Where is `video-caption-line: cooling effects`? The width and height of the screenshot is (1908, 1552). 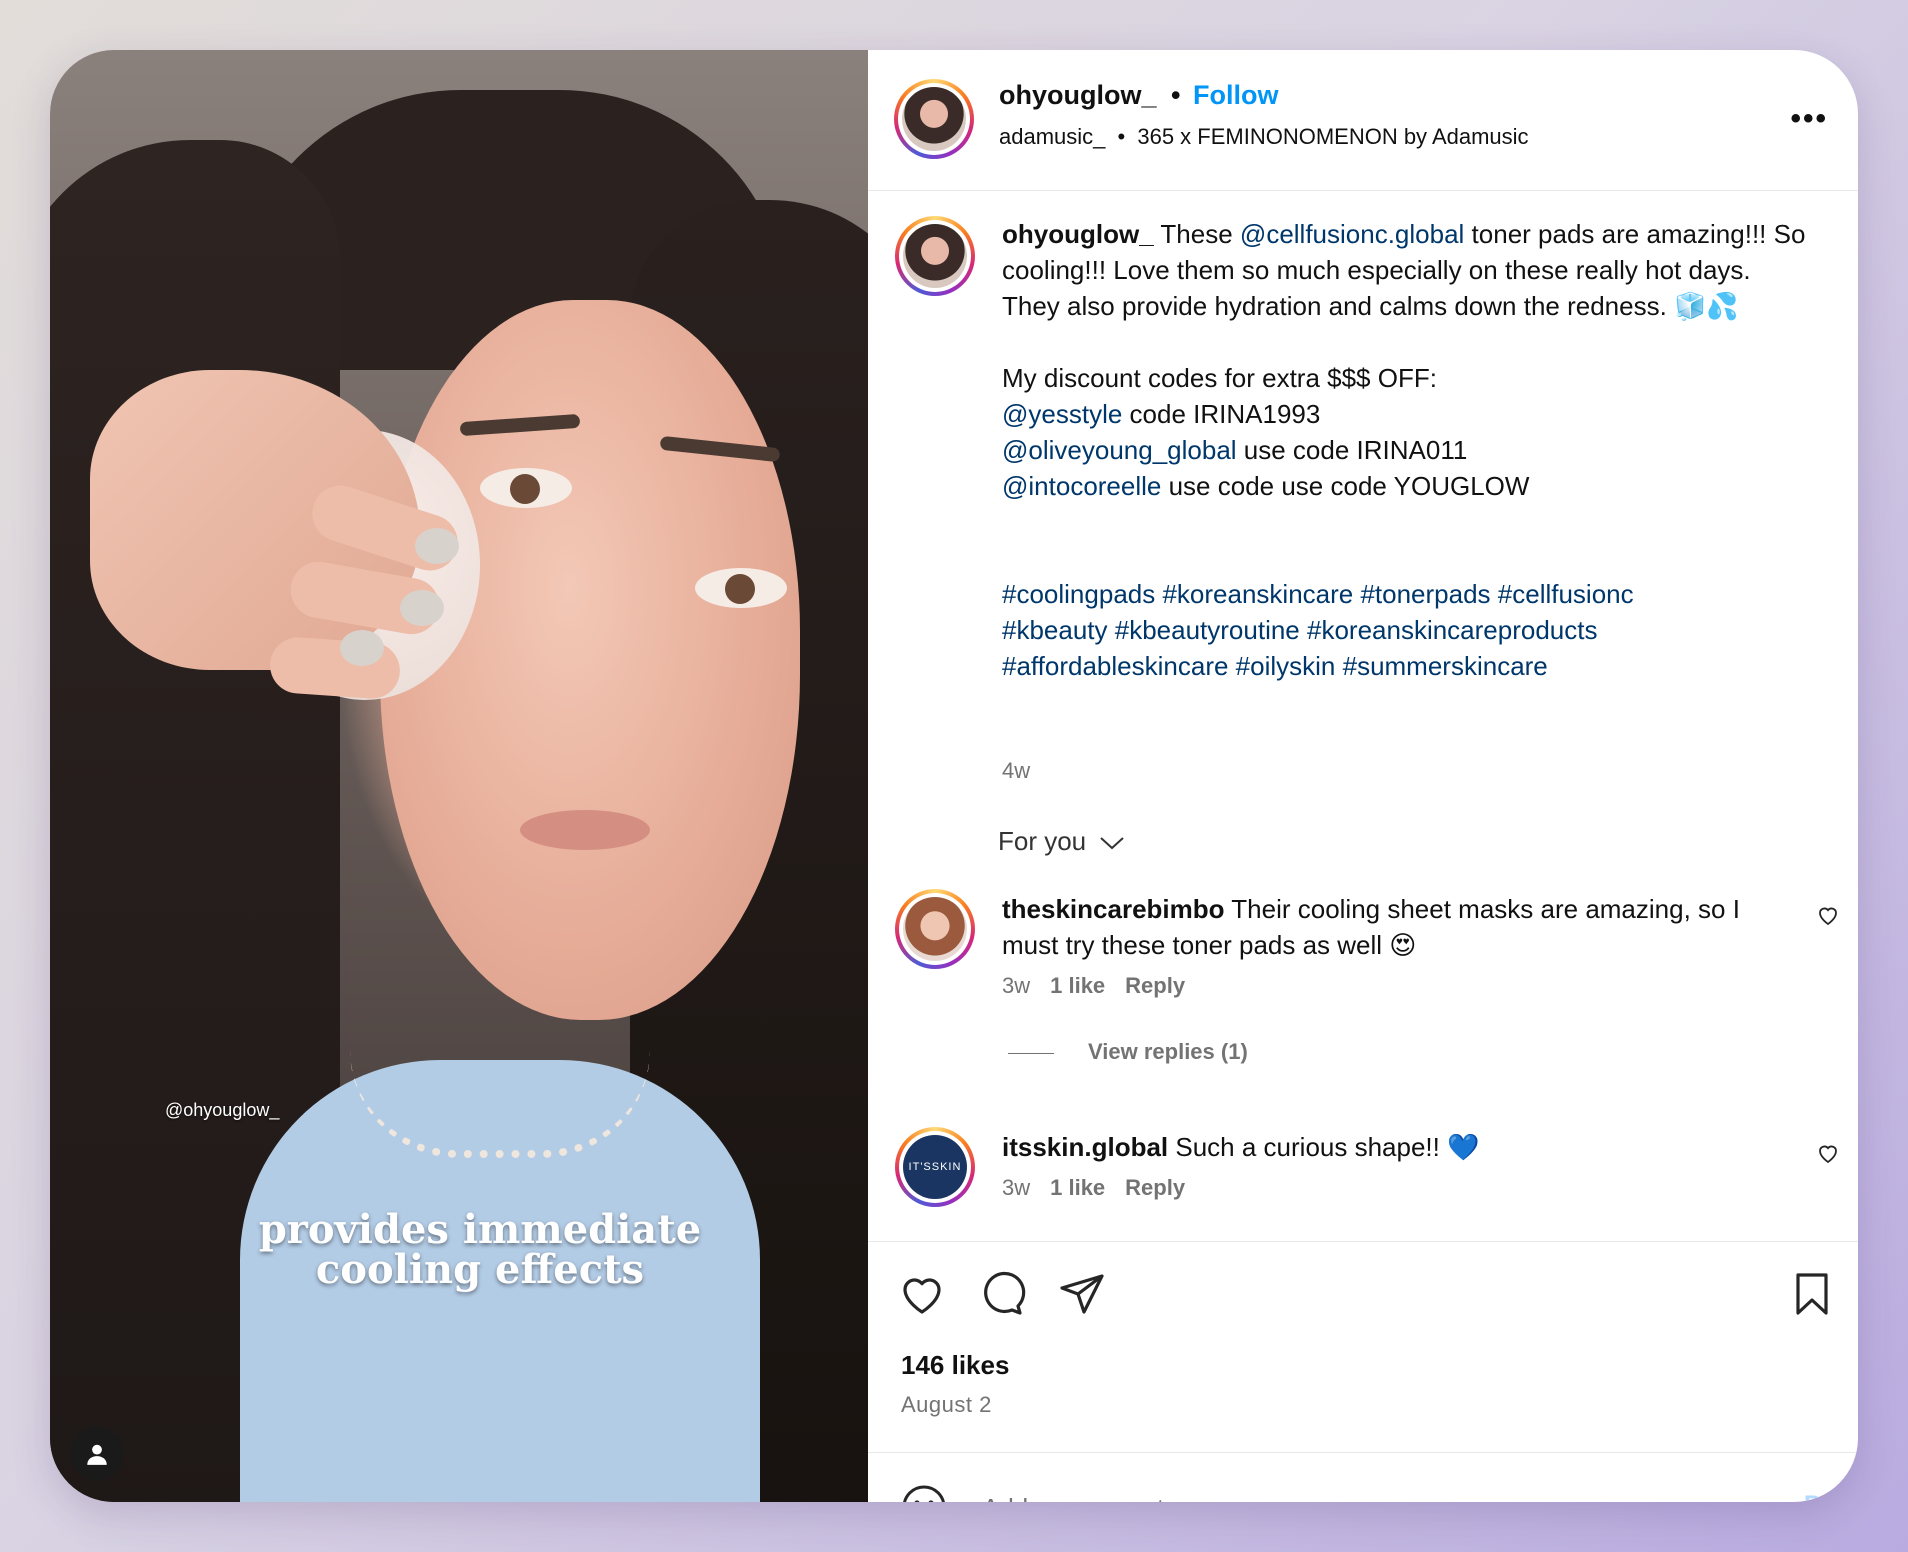
video-caption-line: cooling effects is located at coordinates (480, 1269).